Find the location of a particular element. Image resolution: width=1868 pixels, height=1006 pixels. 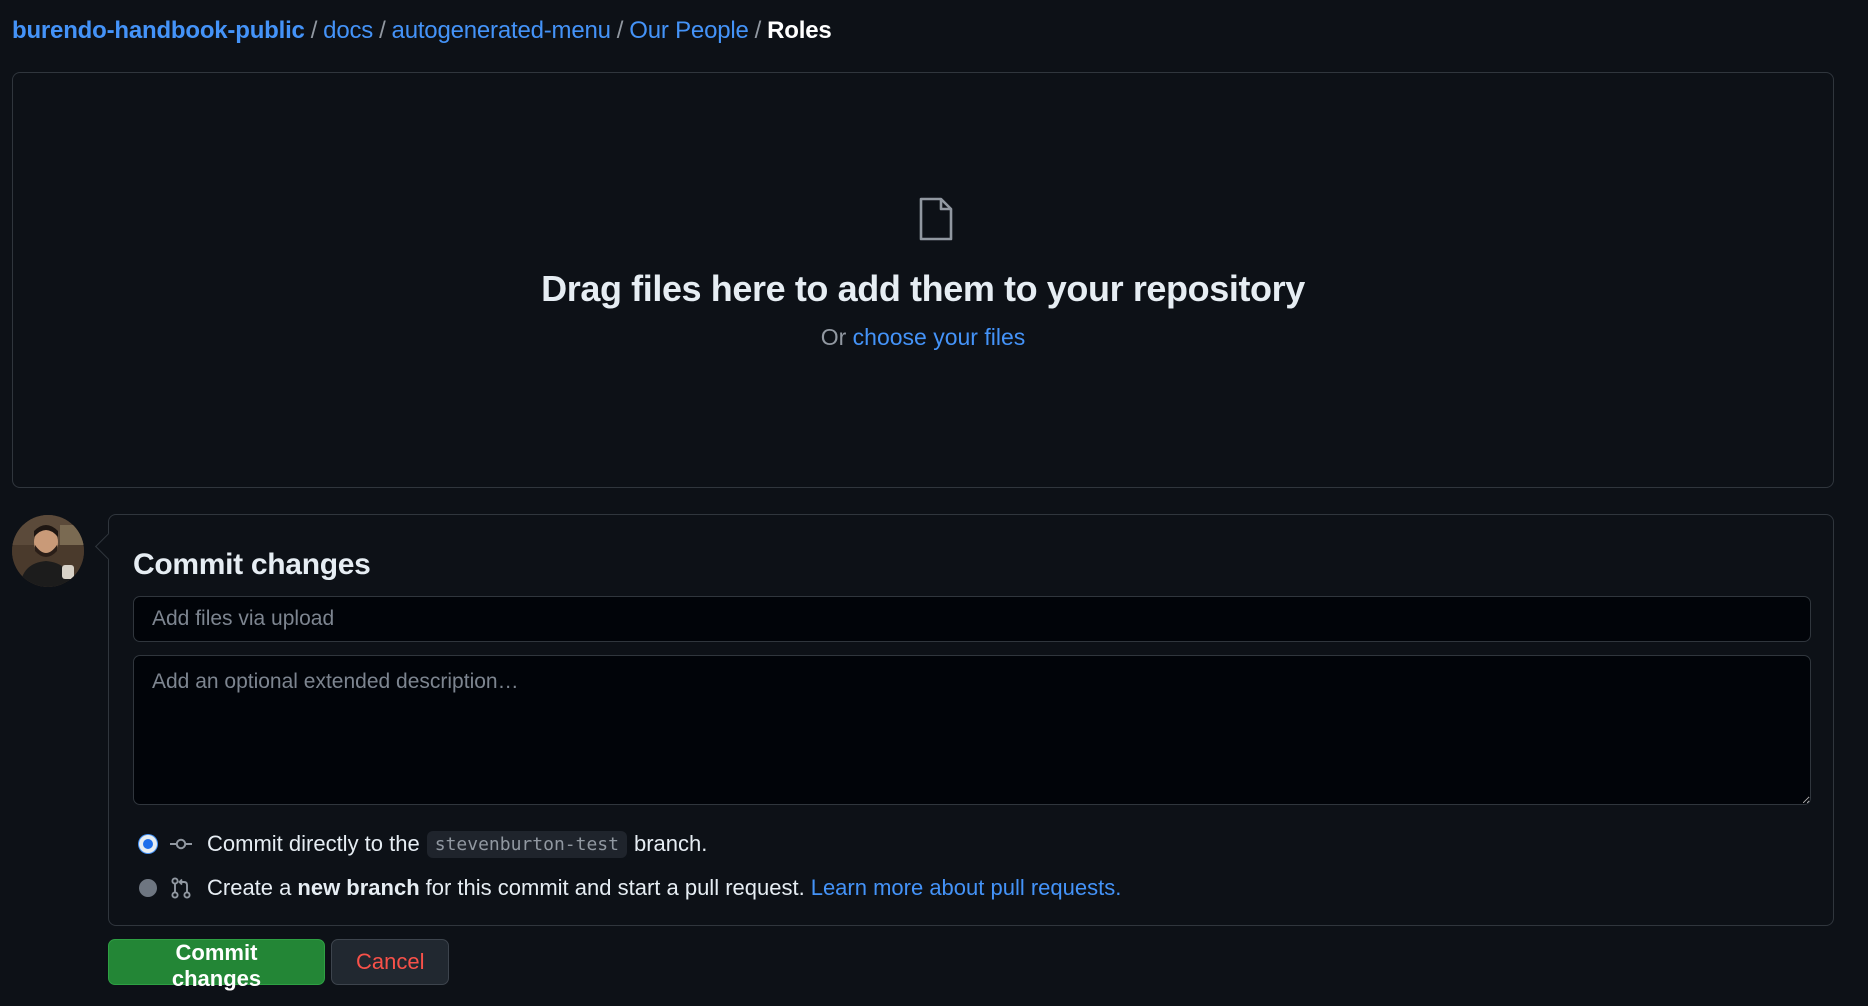

breadcrumb-current: Roles is located at coordinates (799, 30).